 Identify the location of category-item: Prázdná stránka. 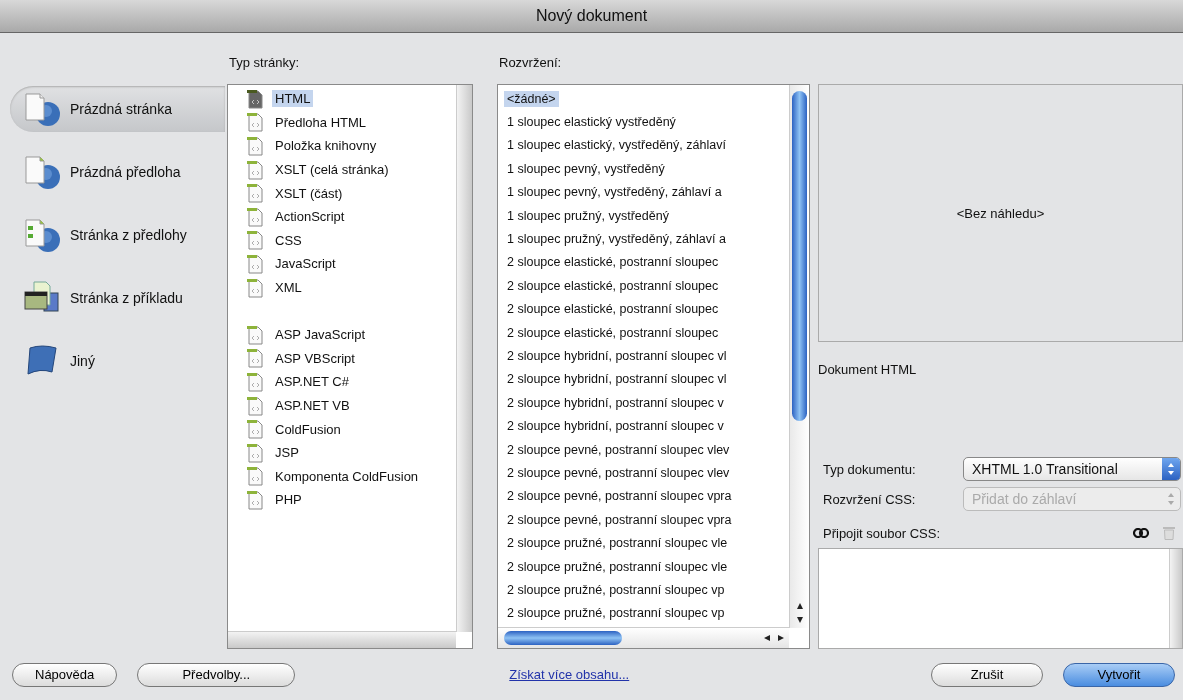
(117, 109).